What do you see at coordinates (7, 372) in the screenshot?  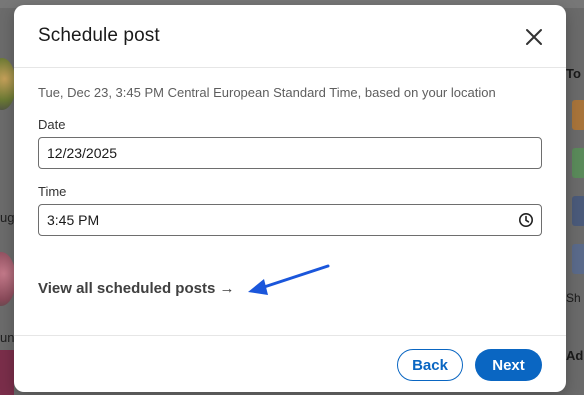 I see `background-image` at bounding box center [7, 372].